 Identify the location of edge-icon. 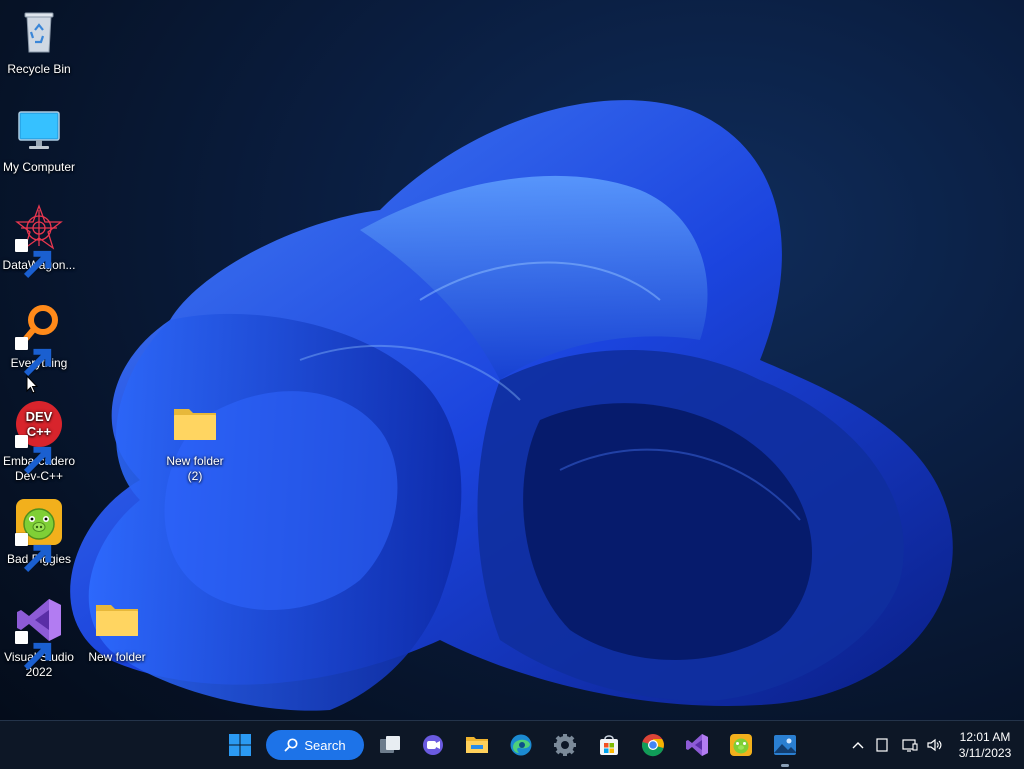
(521, 745).